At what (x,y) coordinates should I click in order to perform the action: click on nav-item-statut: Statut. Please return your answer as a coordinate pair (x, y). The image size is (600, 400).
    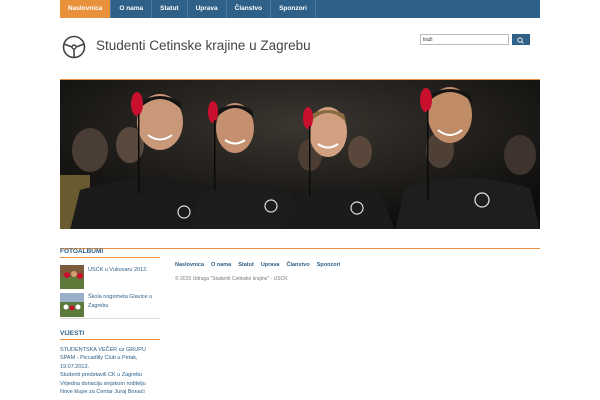
    Looking at the image, I should click on (170, 9).